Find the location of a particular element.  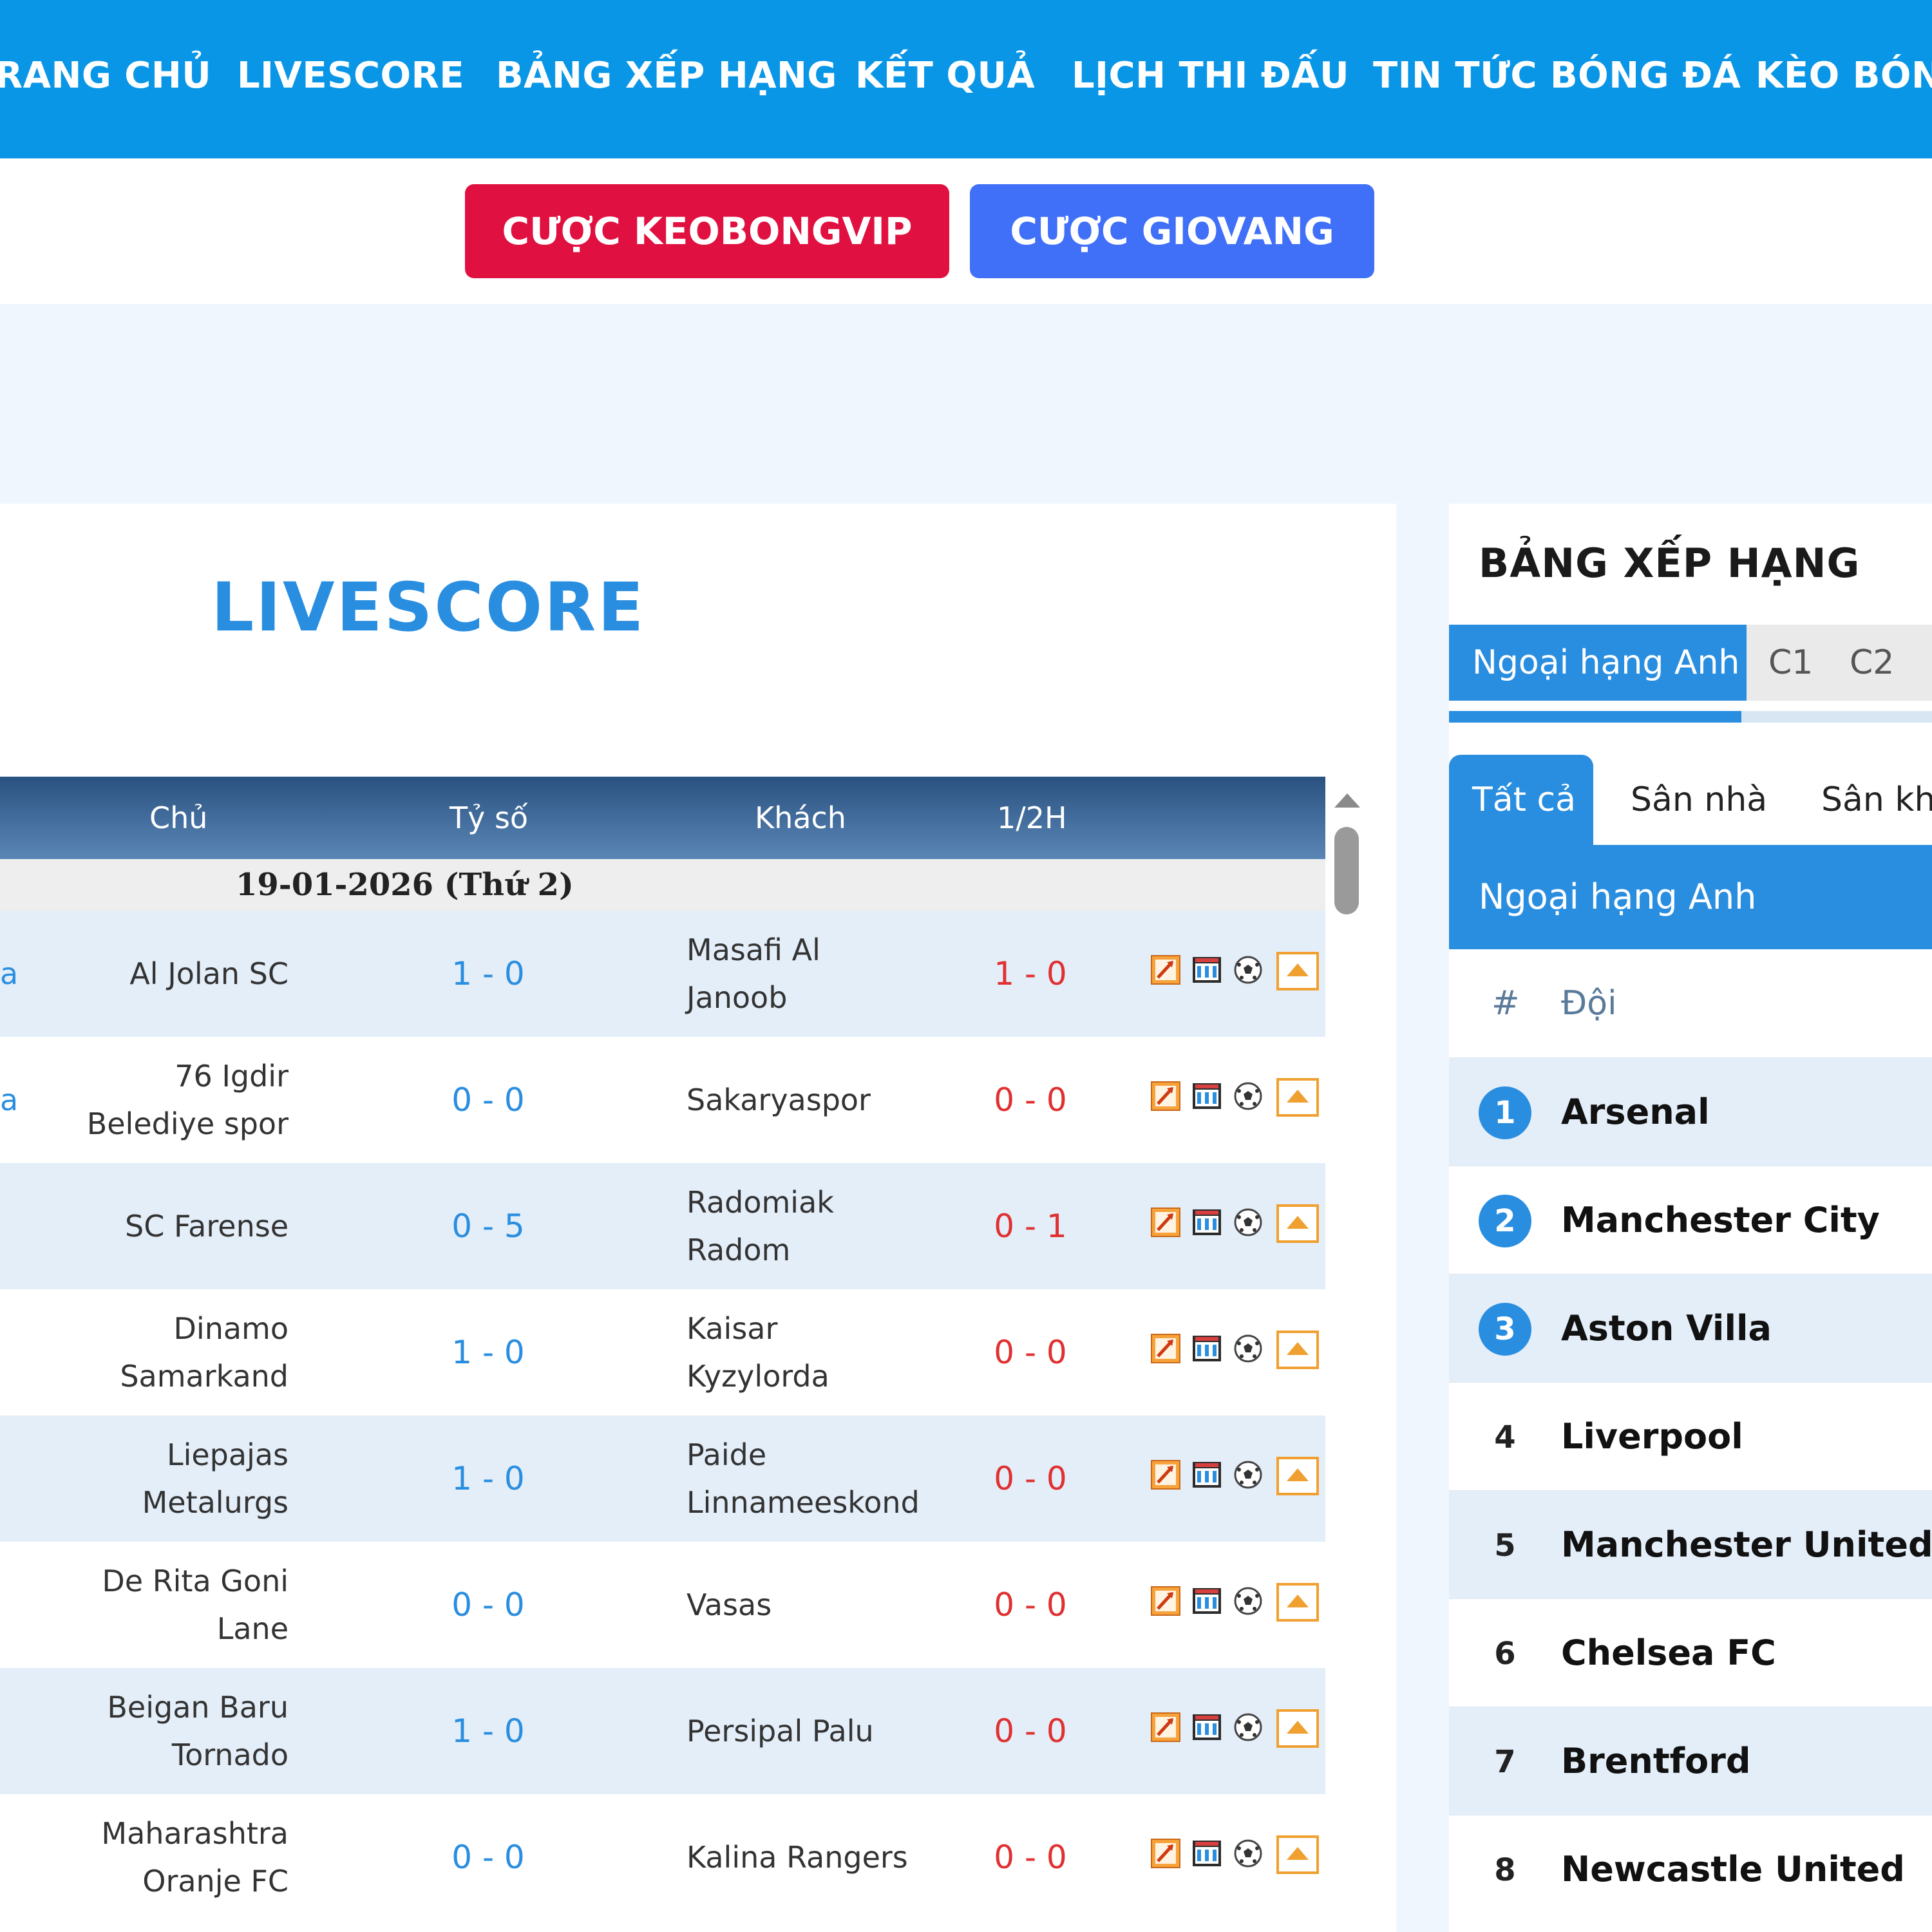

tab-c1: C1 is located at coordinates (1791, 663).